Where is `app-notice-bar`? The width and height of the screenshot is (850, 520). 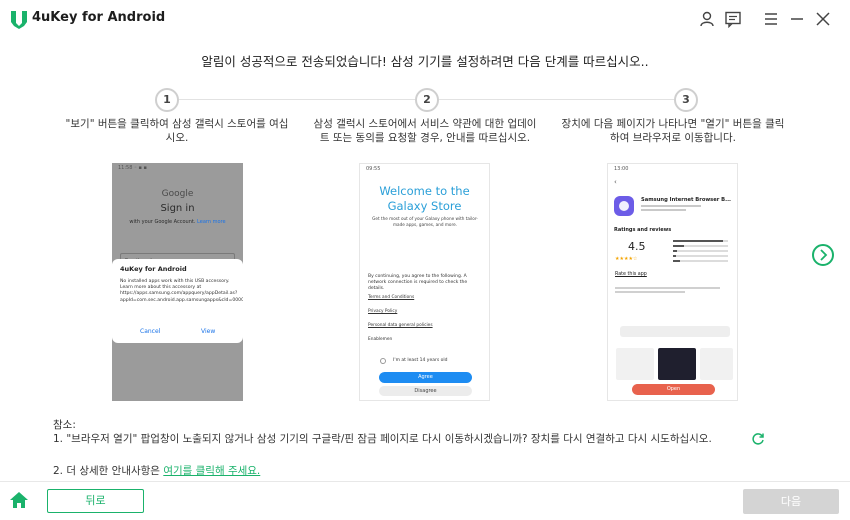 app-notice-bar is located at coordinates (675, 331).